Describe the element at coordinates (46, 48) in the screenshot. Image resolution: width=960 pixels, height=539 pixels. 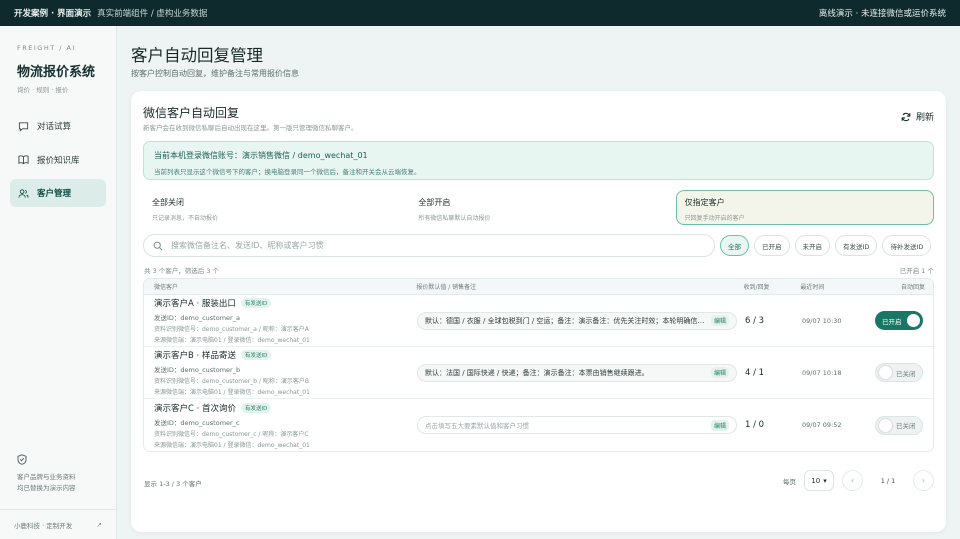
I see `sidebar-kicker: FREIGHT / AI` at that location.